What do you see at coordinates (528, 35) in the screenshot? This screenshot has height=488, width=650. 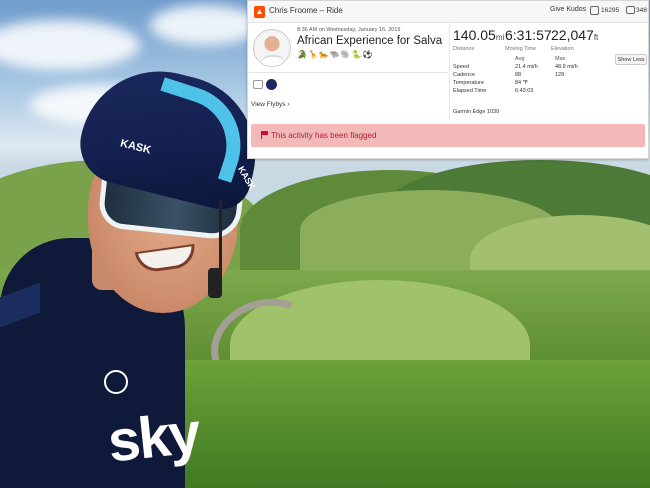 I see `stat-value: 6:31:57` at bounding box center [528, 35].